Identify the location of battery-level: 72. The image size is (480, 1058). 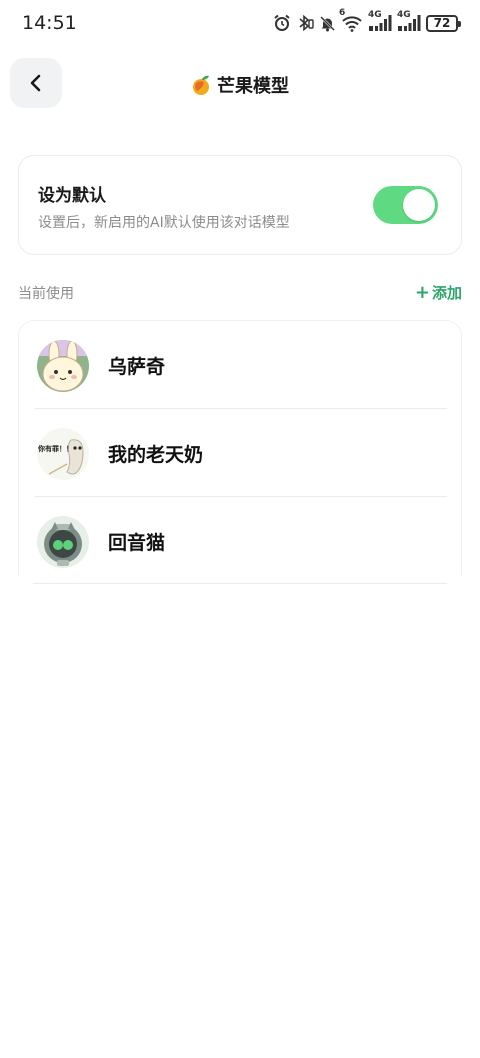
(442, 23).